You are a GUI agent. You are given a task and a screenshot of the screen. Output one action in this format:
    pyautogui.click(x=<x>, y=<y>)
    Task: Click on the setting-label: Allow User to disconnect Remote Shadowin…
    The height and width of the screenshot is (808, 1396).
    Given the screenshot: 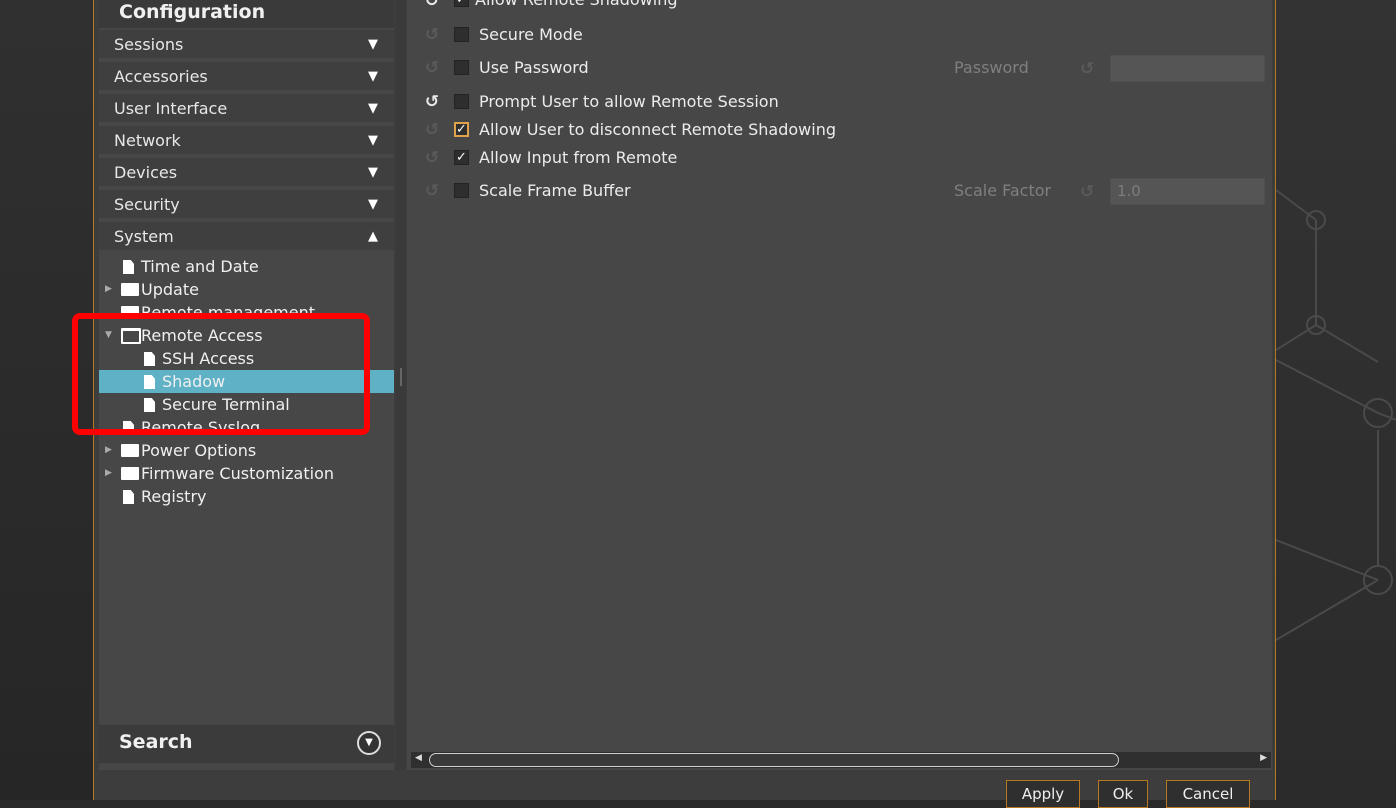 What is the action you would take?
    pyautogui.click(x=657, y=129)
    